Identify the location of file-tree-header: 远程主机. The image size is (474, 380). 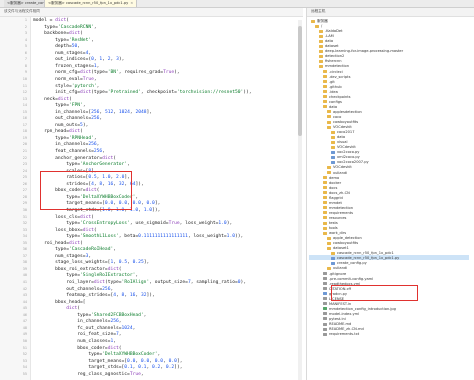
(390, 12).